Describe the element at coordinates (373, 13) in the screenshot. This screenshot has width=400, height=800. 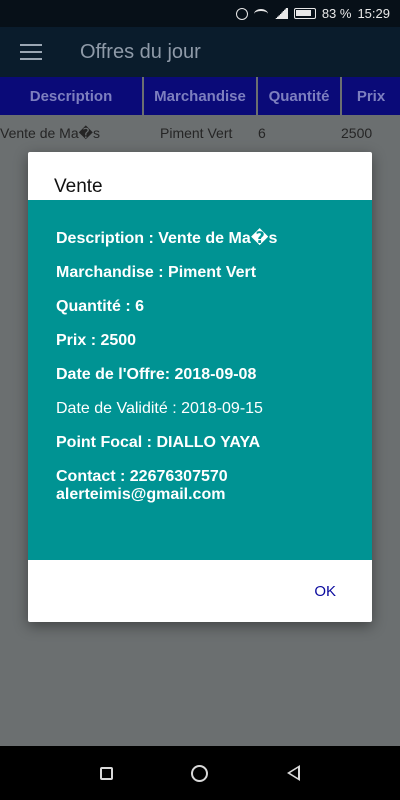
I see `clock: 15:29` at that location.